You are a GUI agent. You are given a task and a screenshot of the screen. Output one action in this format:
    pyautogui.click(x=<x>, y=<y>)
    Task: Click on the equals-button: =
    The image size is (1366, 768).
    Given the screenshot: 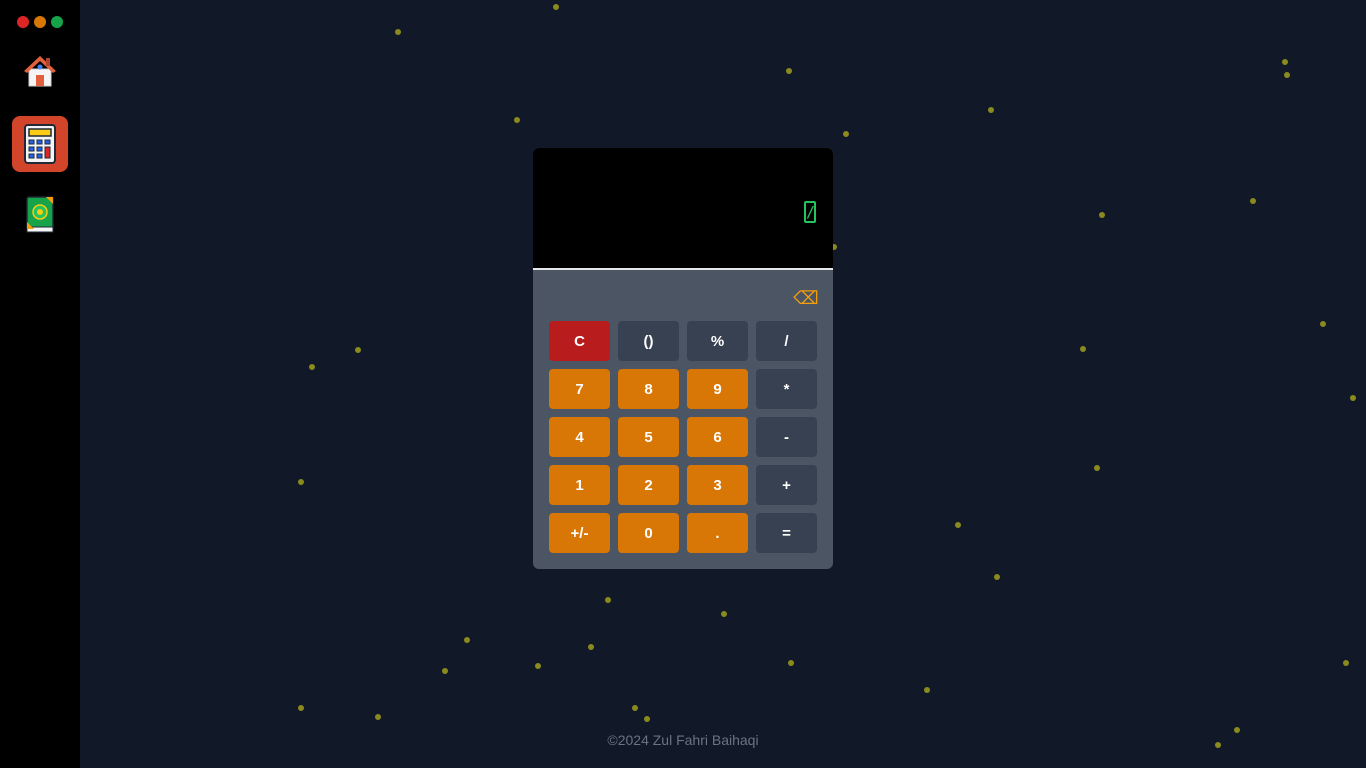 What is the action you would take?
    pyautogui.click(x=786, y=533)
    